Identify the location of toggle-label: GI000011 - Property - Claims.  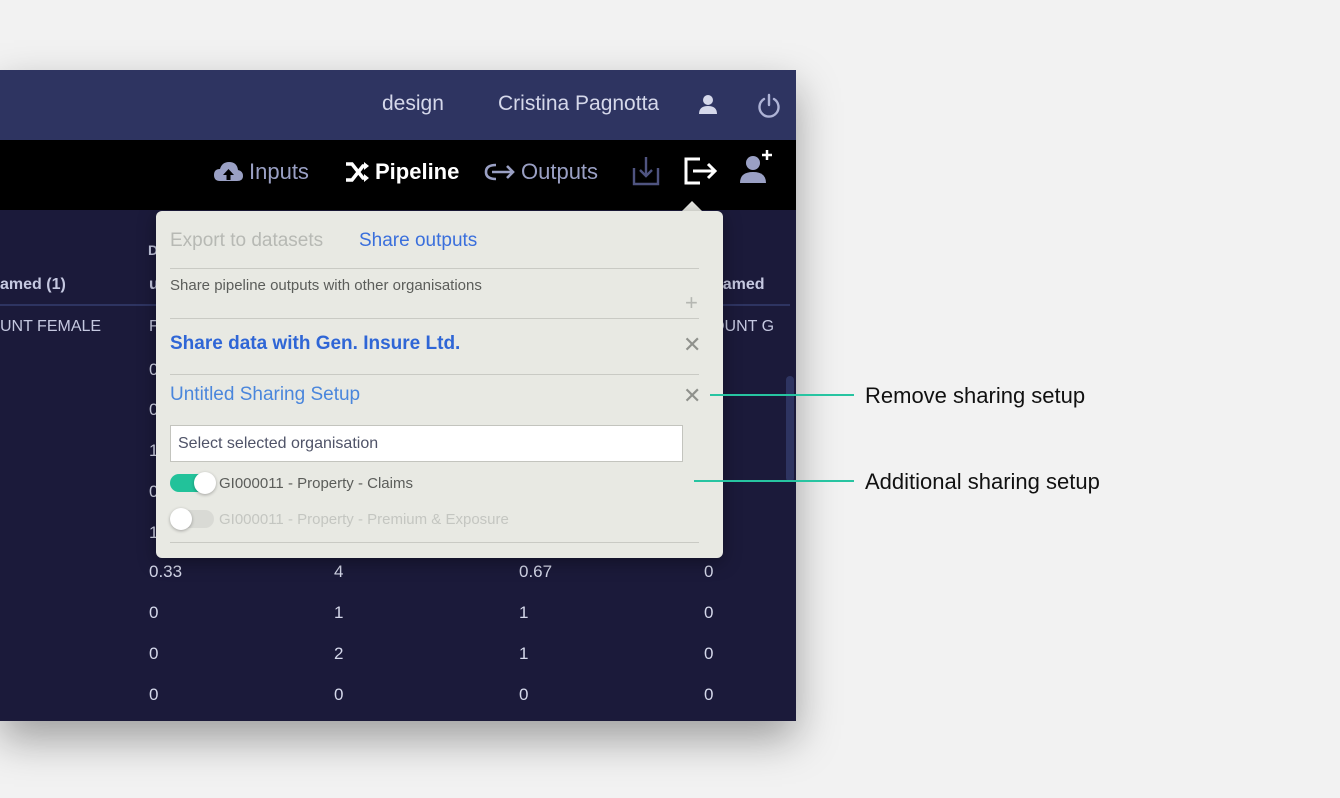
(316, 483).